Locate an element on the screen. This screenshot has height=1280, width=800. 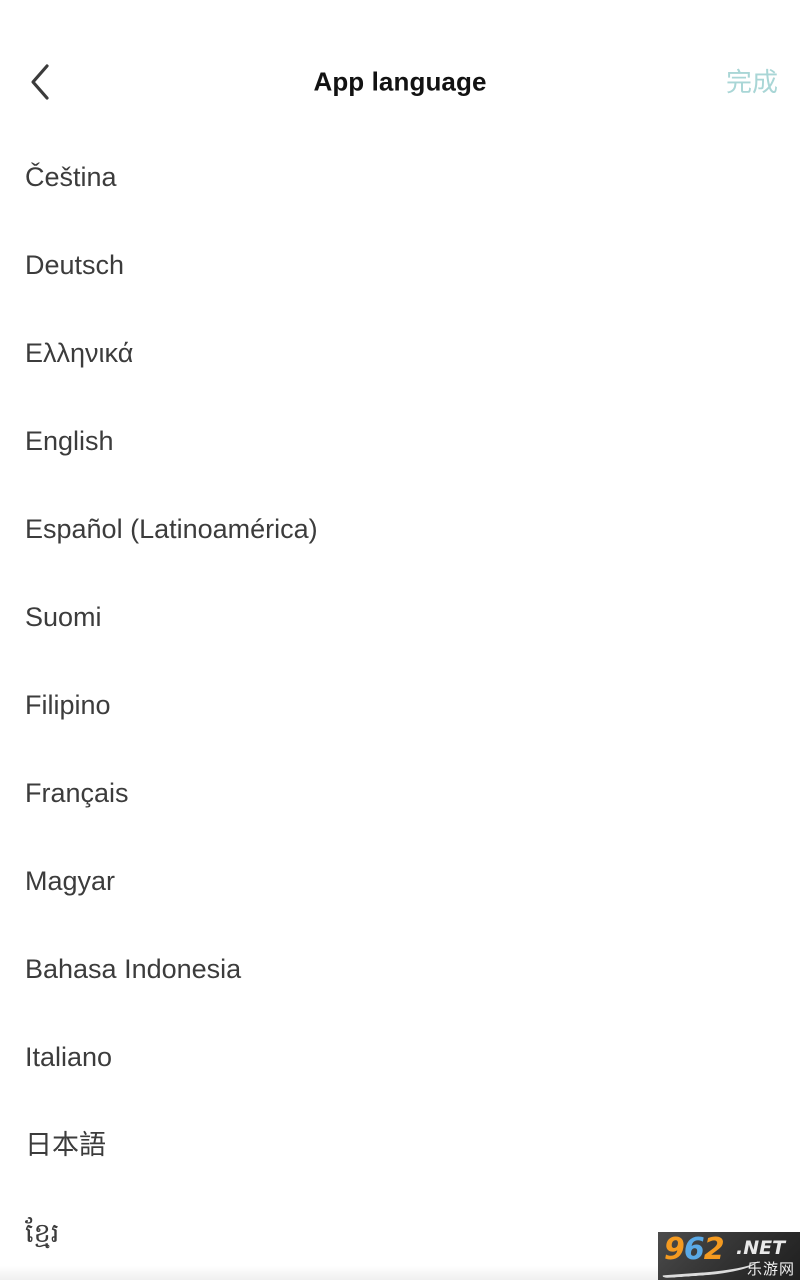
language-name: Suomi is located at coordinates (63, 617).